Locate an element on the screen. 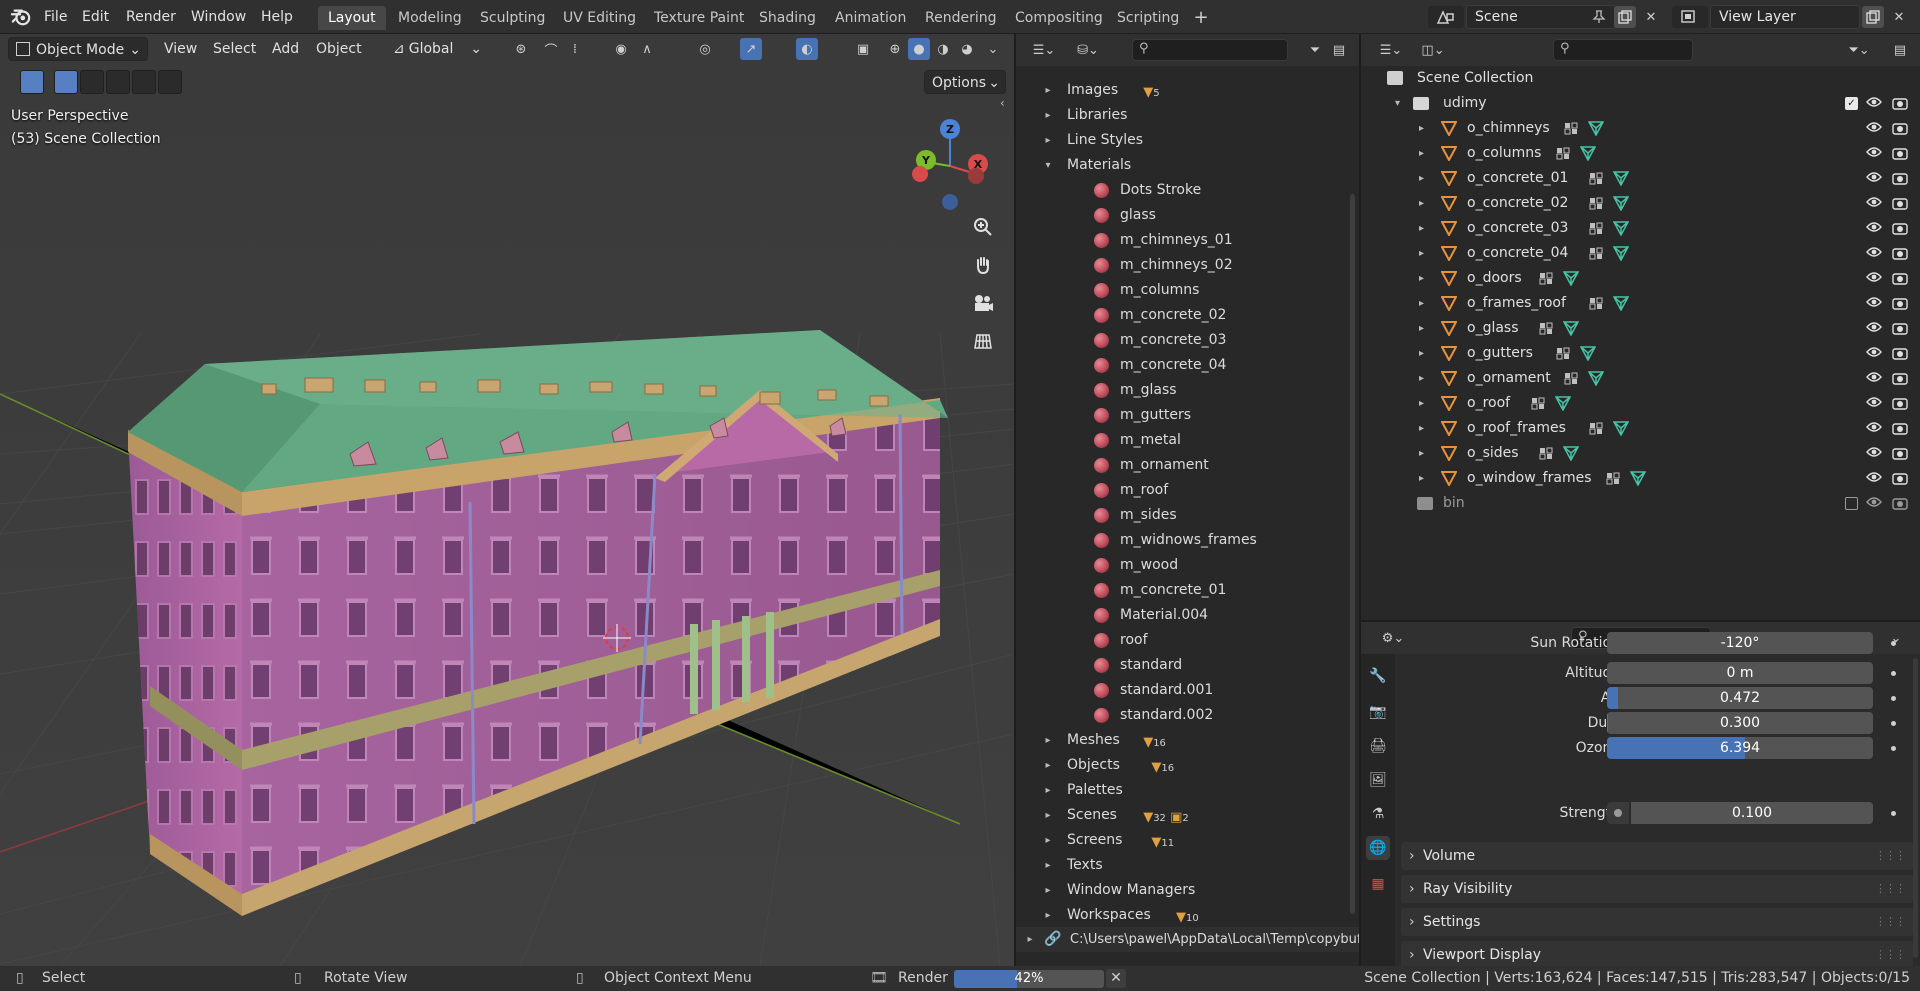 The width and height of the screenshot is (1920, 991). tab-sculpting: Sculpting is located at coordinates (512, 18).